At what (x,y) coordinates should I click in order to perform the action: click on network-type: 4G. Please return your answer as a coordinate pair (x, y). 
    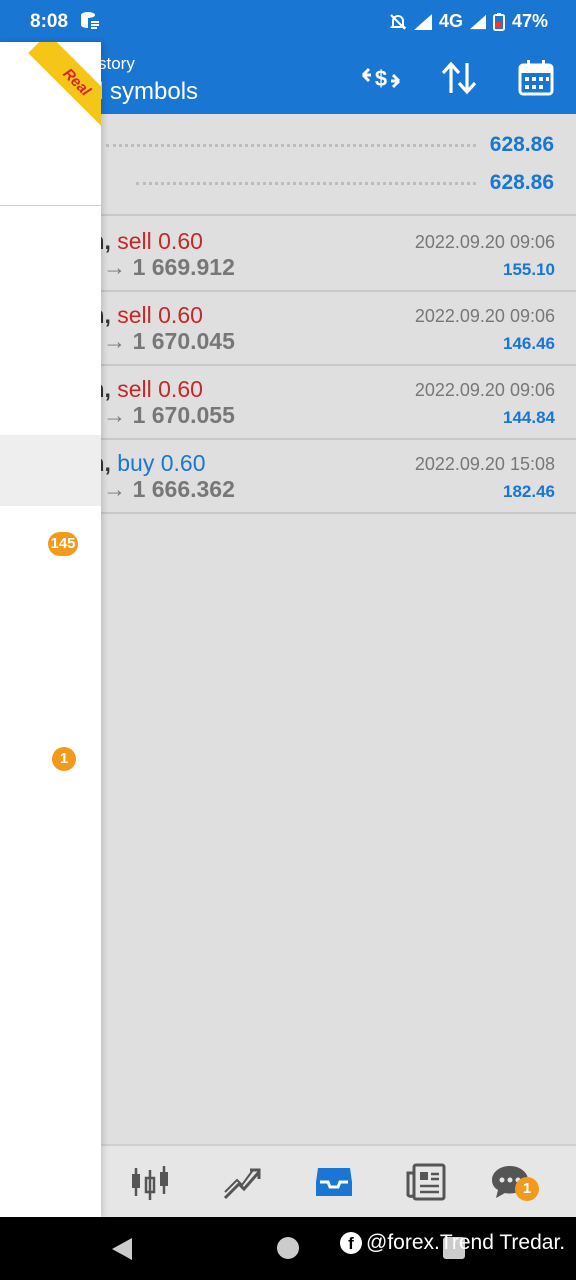
    Looking at the image, I should click on (450, 21).